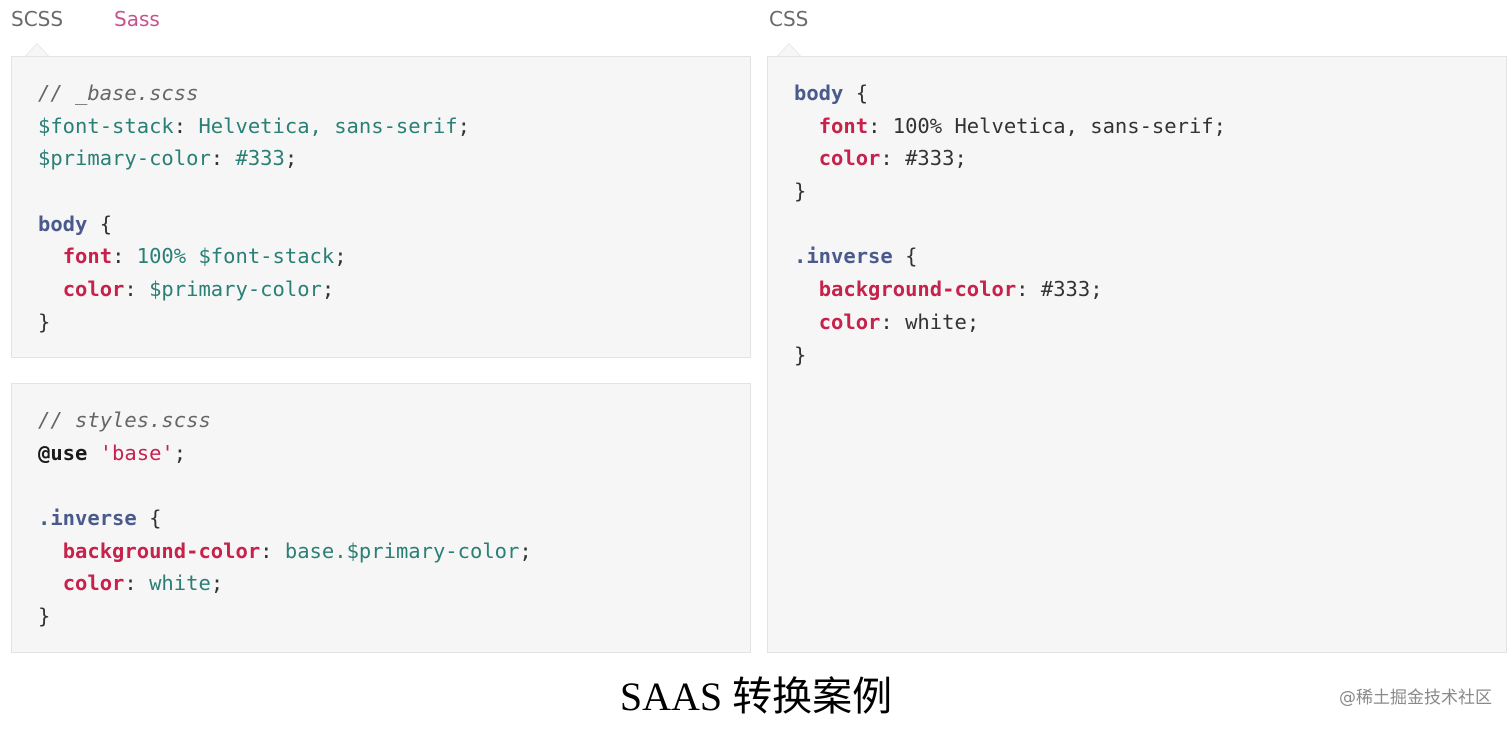 The height and width of the screenshot is (729, 1512). I want to click on tab-sass: Sass, so click(137, 19).